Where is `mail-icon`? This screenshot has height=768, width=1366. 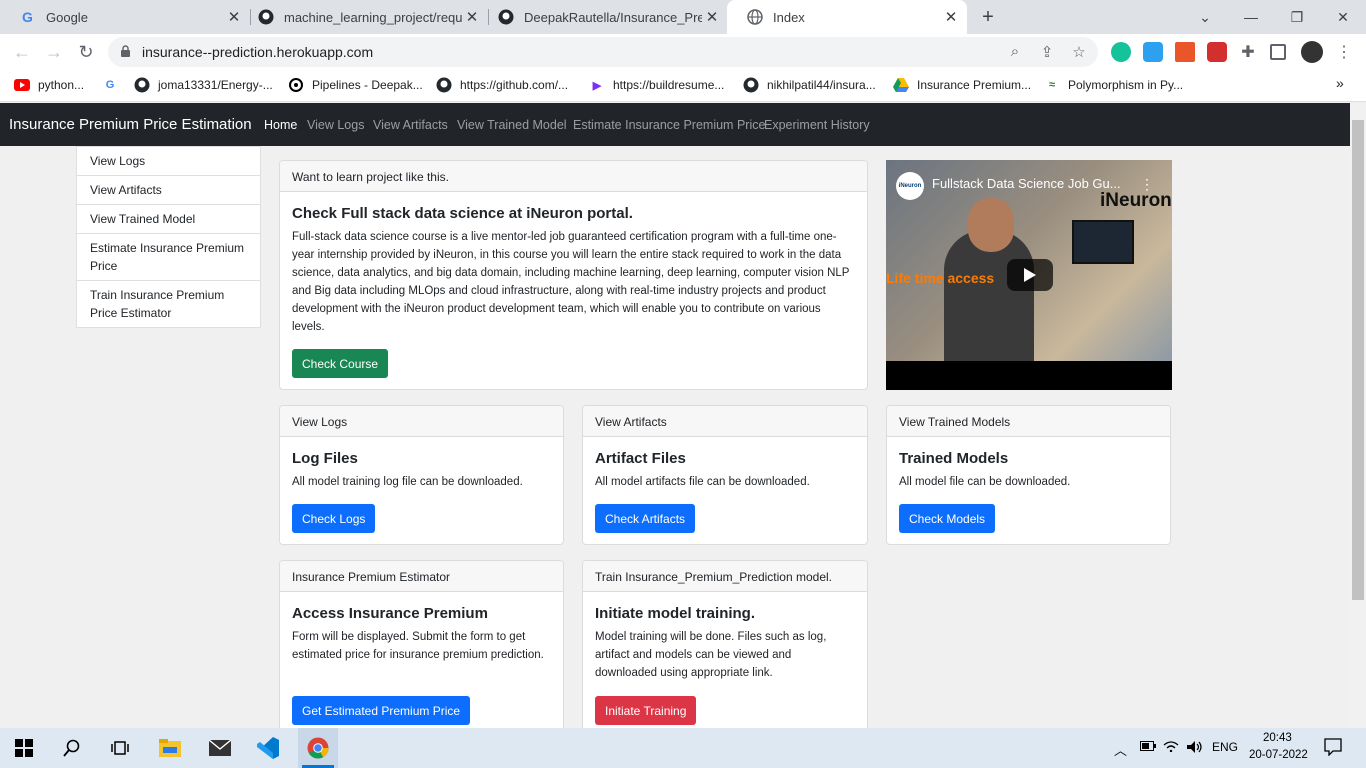
mail-icon is located at coordinates (220, 748).